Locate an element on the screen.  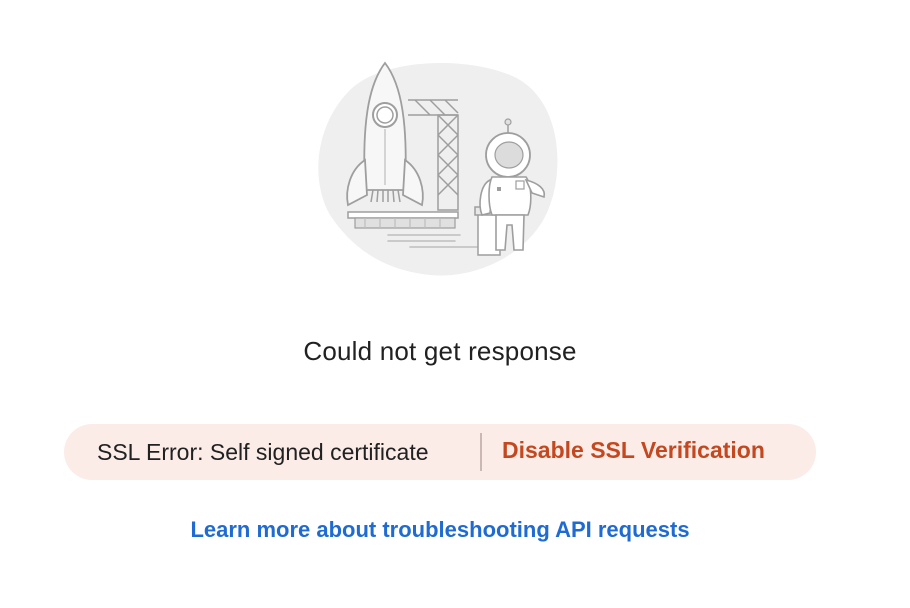
rocket-astronaut-illustration is located at coordinates (440, 170).